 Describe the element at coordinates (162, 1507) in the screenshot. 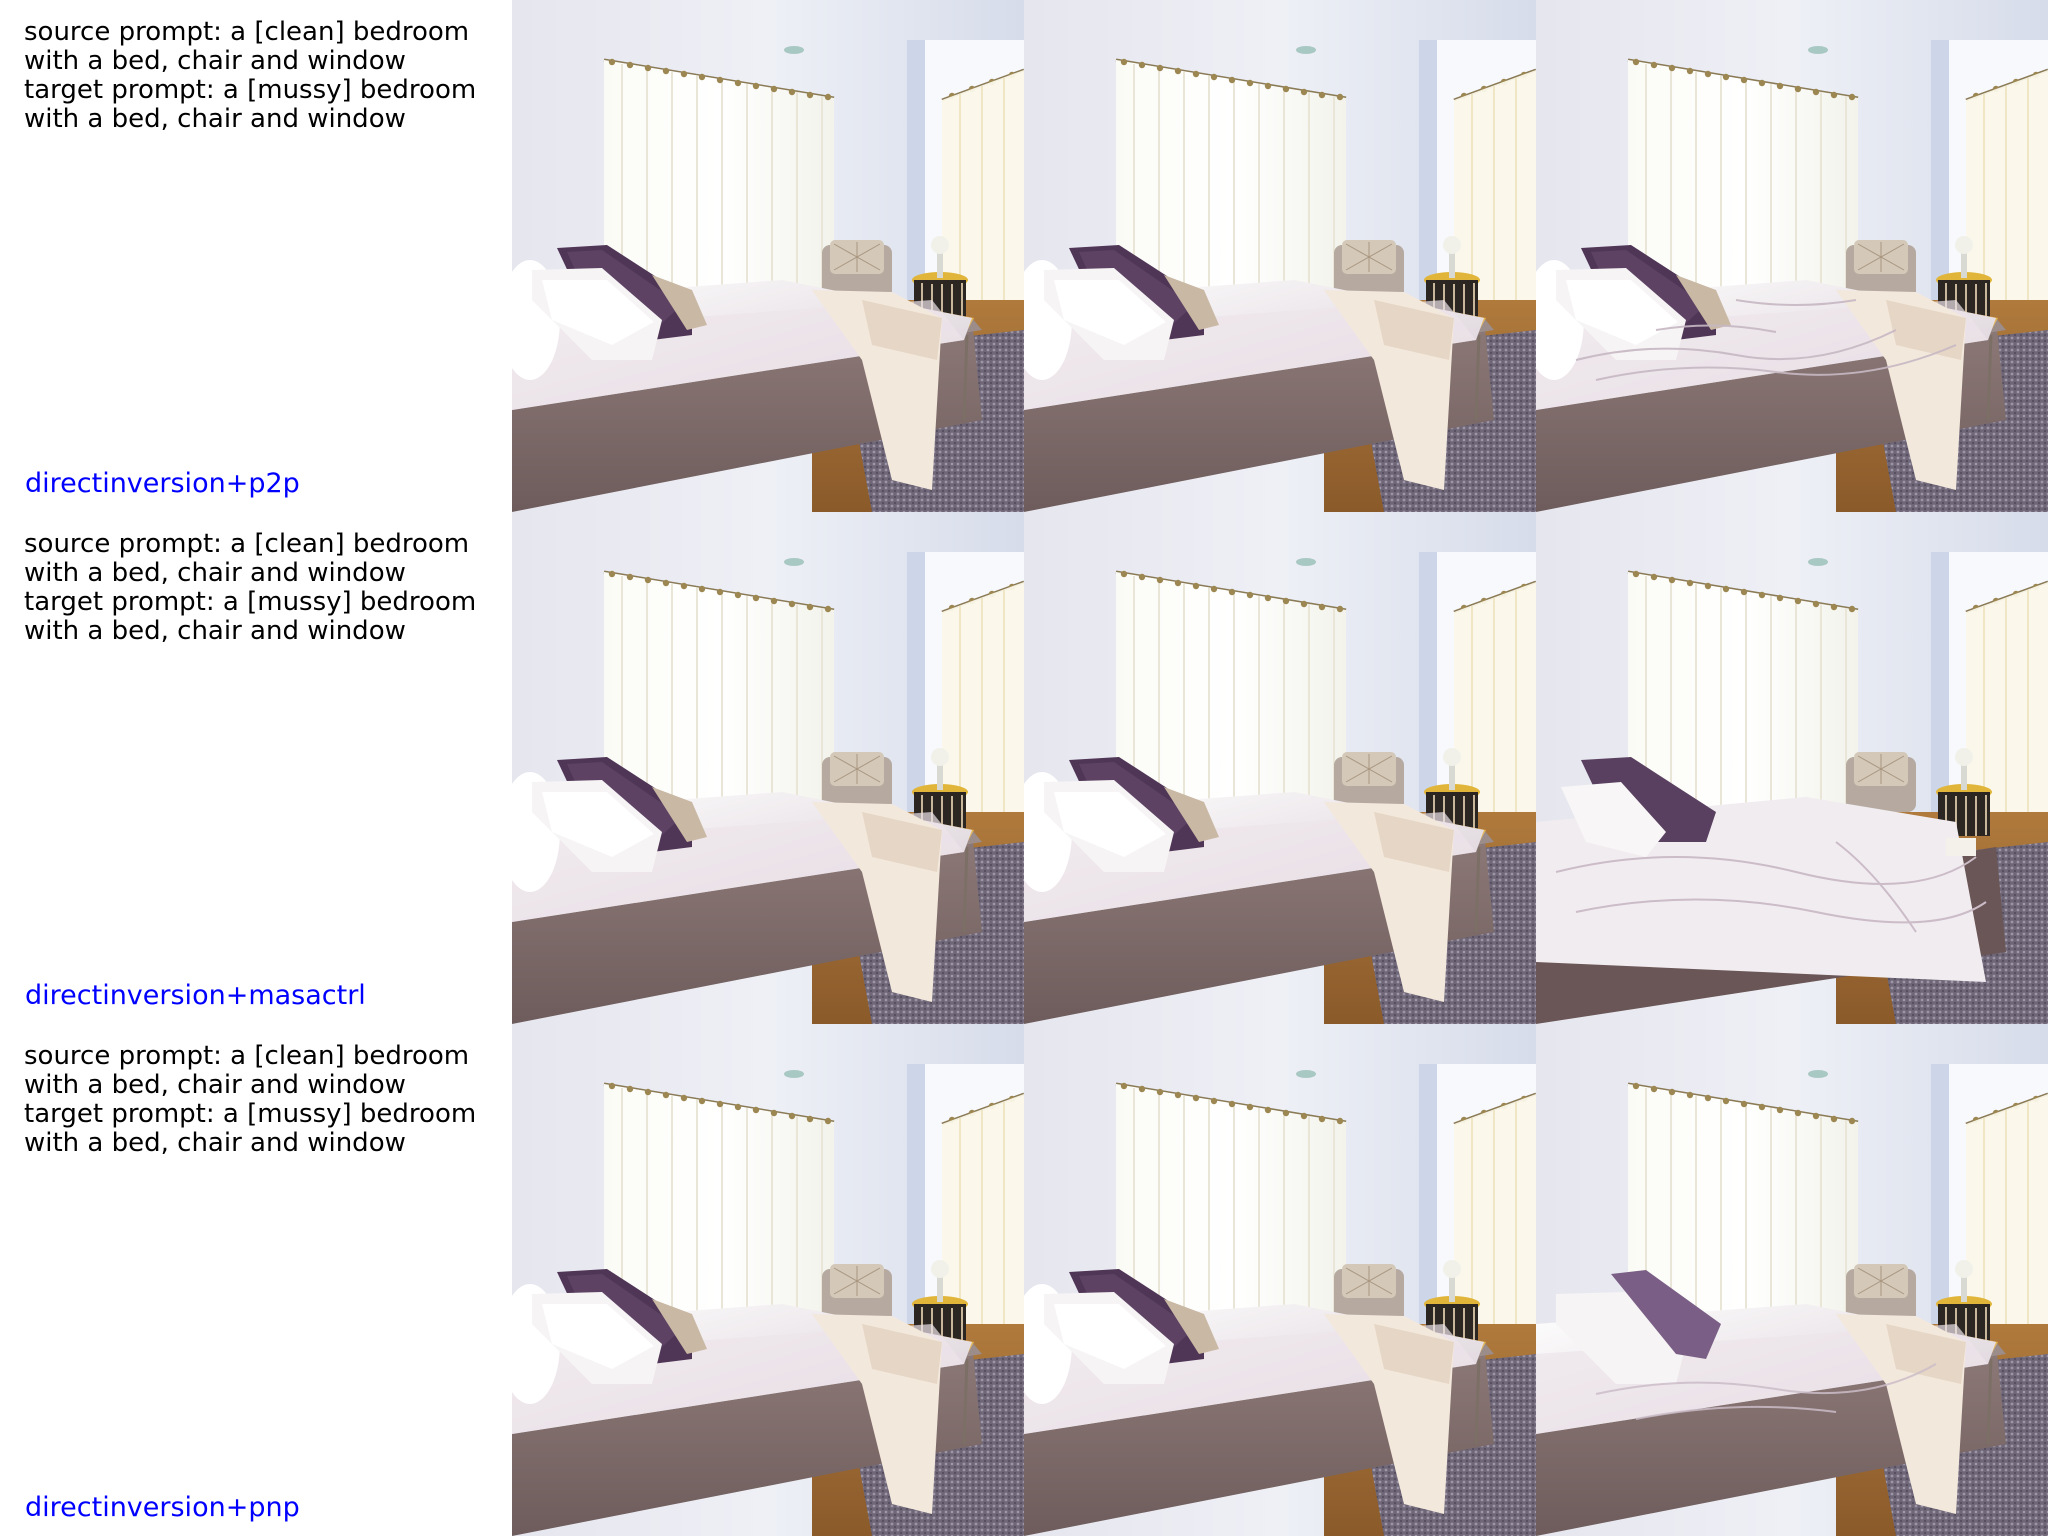

I see `method-label: directinversion+pnp` at that location.